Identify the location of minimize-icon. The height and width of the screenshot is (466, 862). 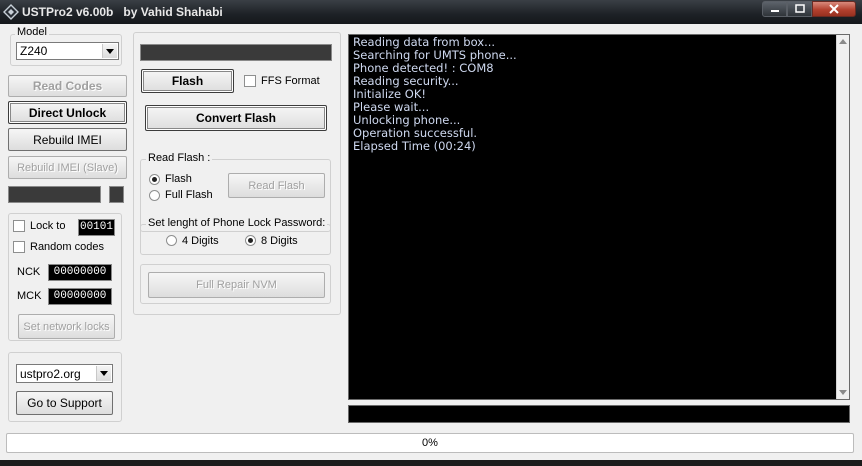
(774, 11).